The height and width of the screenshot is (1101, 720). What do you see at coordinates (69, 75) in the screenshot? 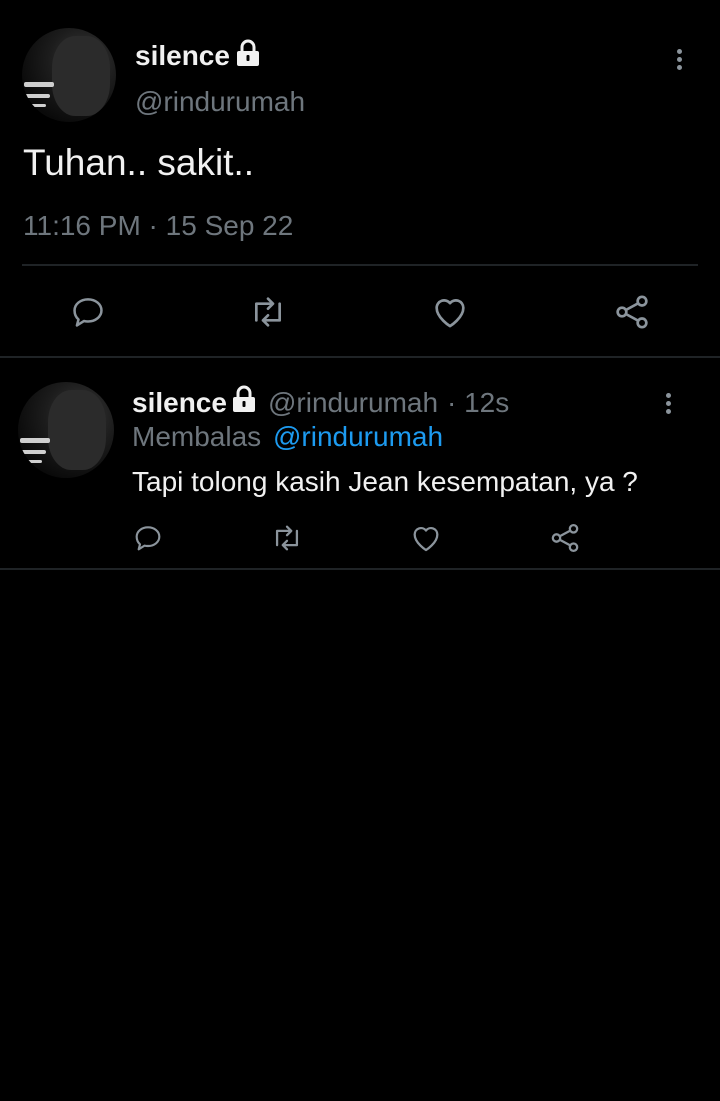
I see `avatar` at bounding box center [69, 75].